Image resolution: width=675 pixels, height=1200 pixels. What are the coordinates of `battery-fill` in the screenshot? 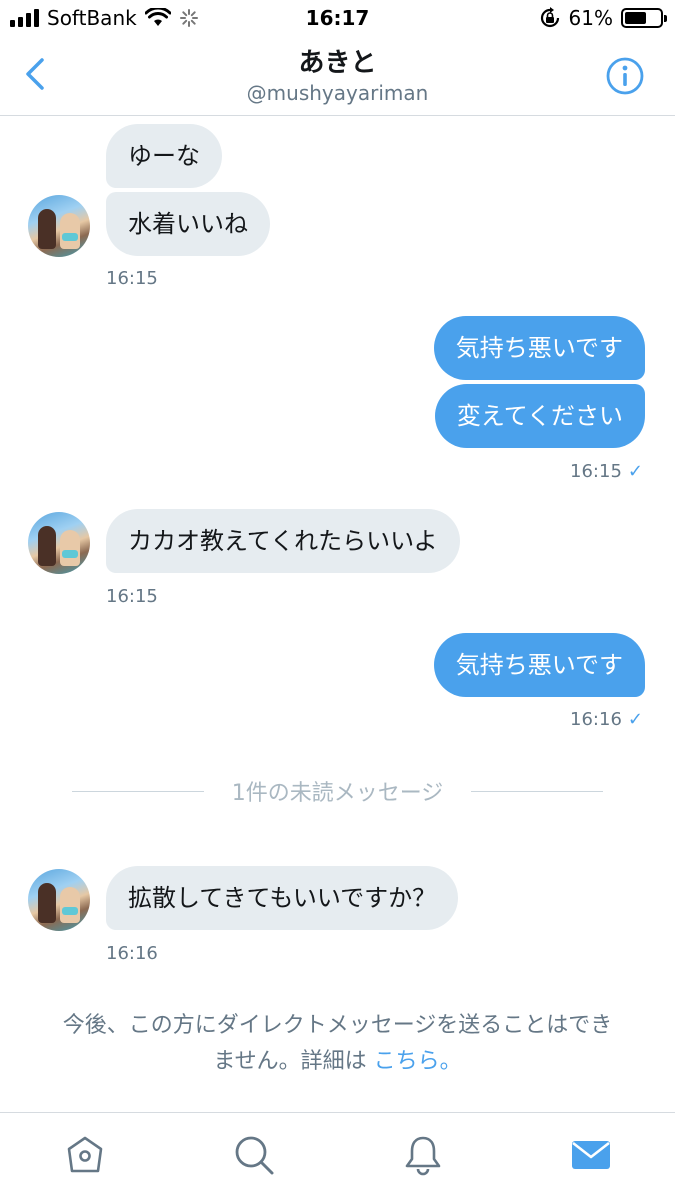 It's located at (635, 18).